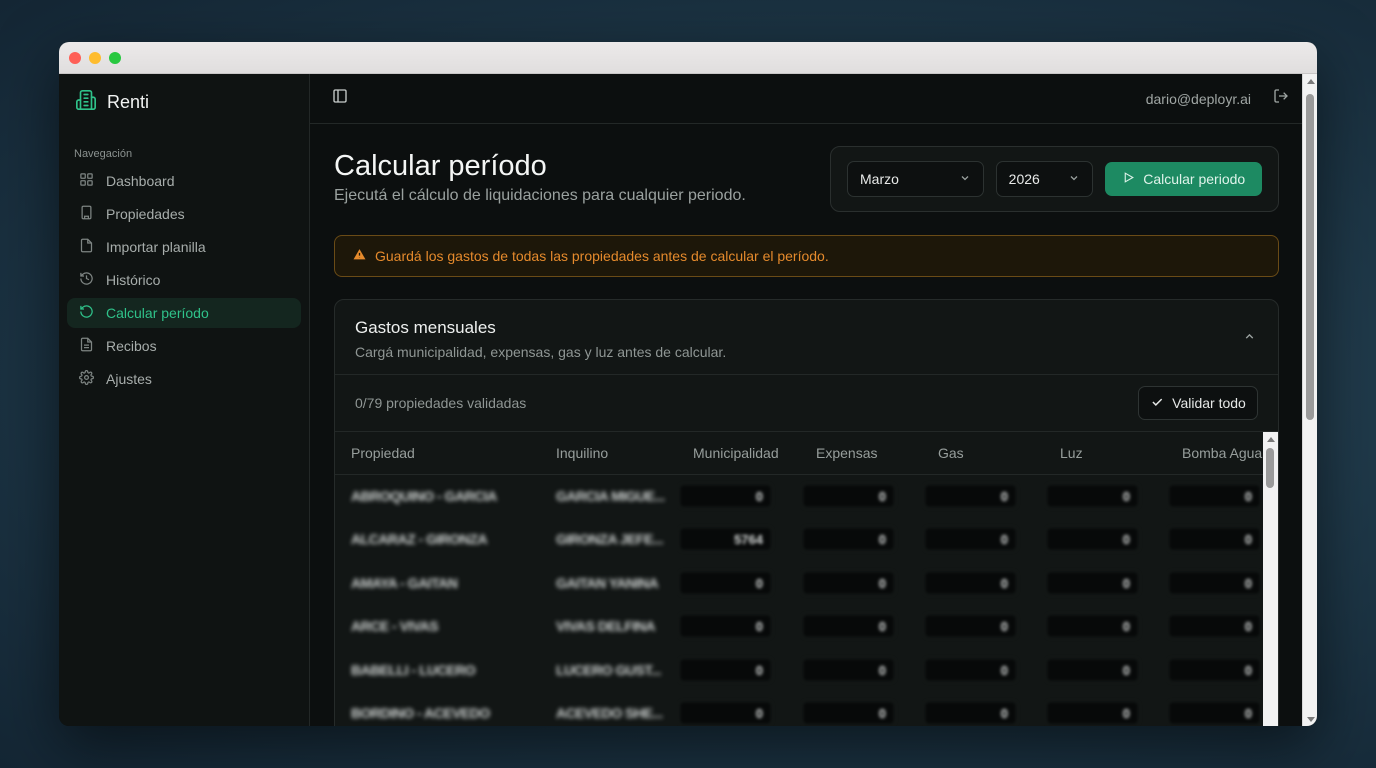 The image size is (1376, 768). Describe the element at coordinates (115, 57) in the screenshot. I see `maximize-window-button` at that location.